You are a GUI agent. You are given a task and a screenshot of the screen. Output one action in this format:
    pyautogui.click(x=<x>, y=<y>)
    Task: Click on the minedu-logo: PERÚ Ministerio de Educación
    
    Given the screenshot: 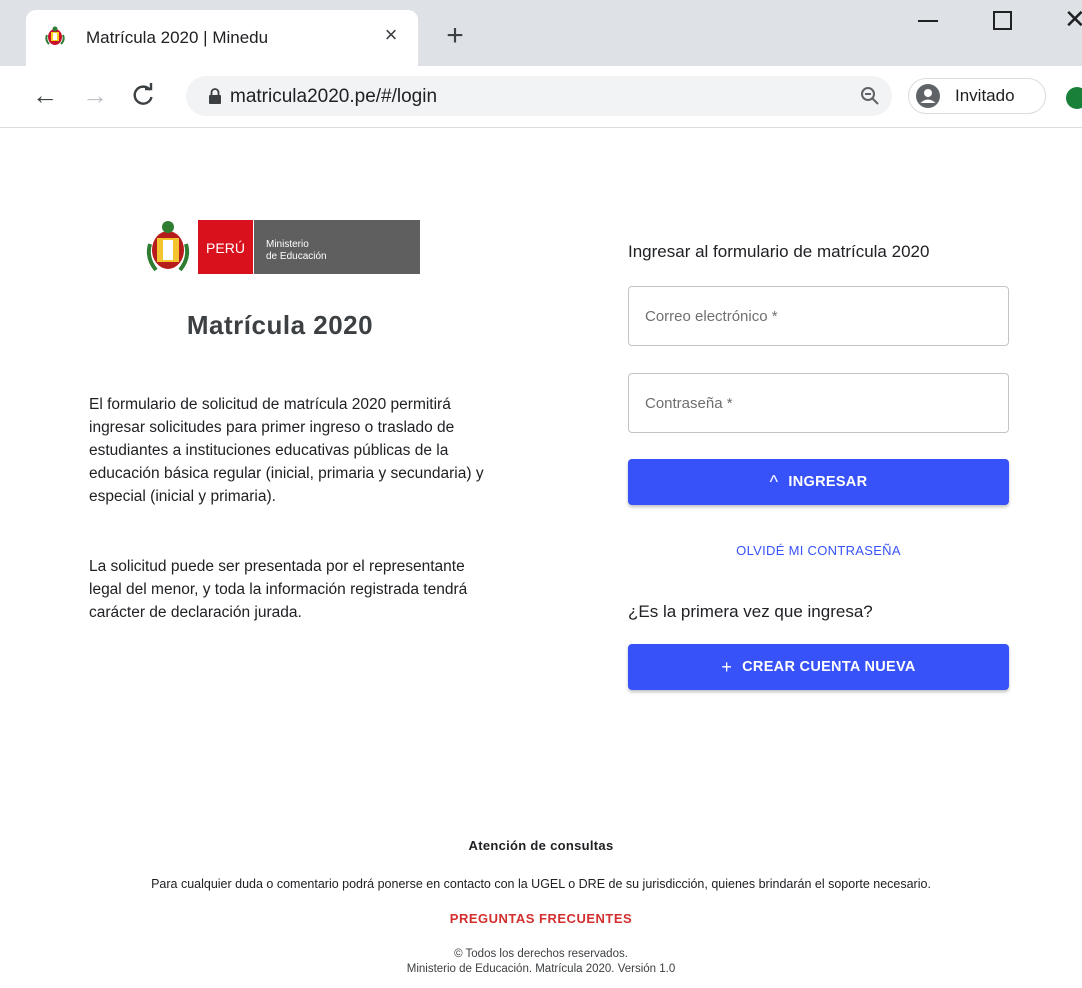 What is the action you would take?
    pyautogui.click(x=283, y=247)
    